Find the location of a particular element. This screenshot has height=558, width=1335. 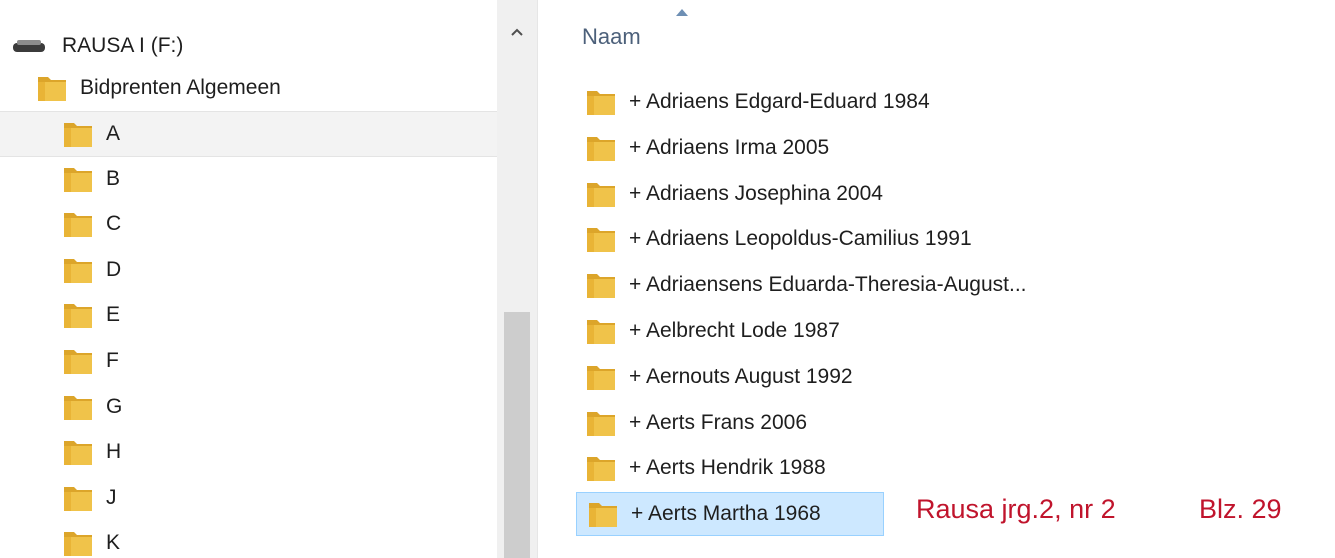

usb-drive-icon is located at coordinates (29, 46).